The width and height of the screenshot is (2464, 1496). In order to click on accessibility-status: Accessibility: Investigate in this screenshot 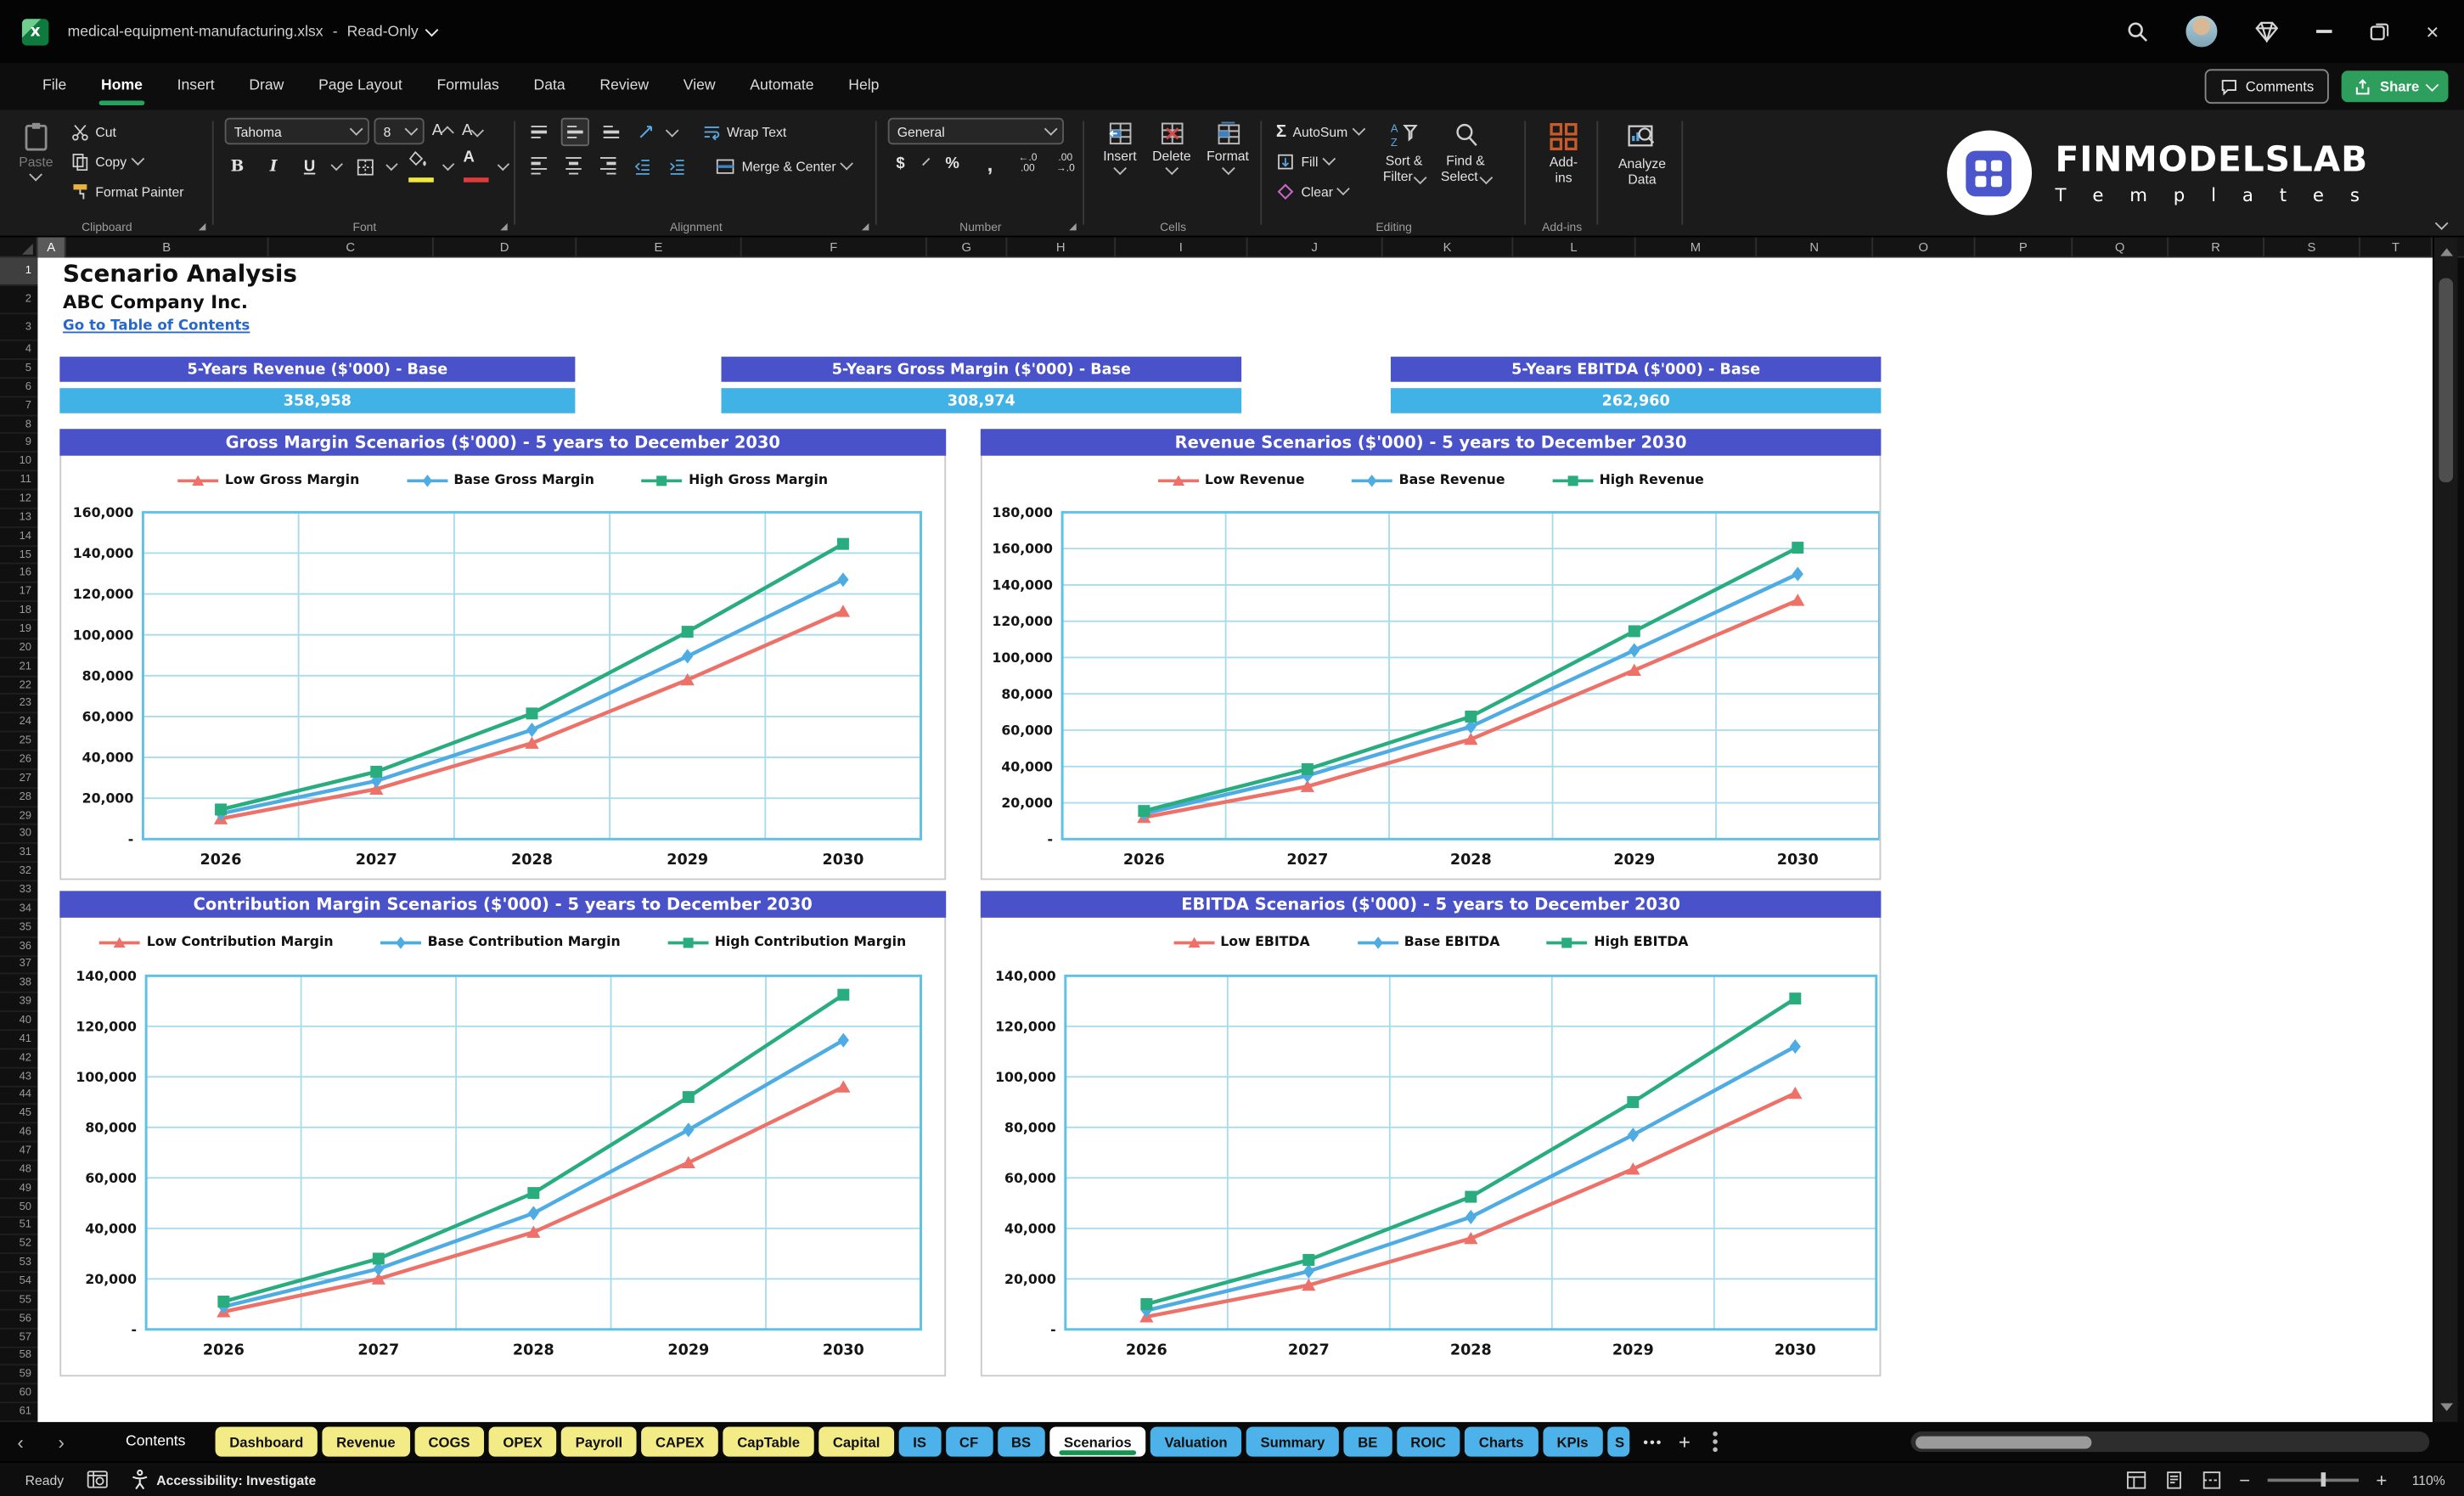, I will do `click(223, 1479)`.